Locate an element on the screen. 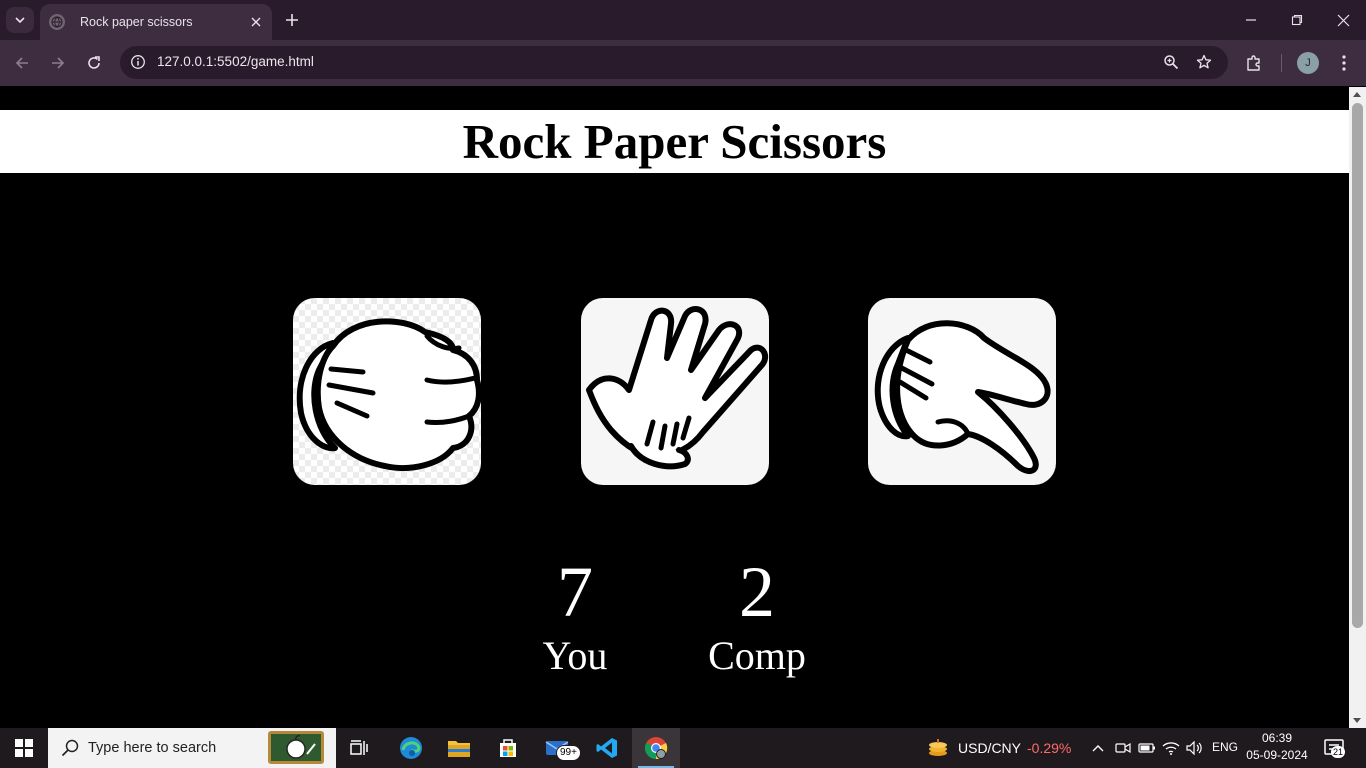 The height and width of the screenshot is (768, 1366). edge-icon is located at coordinates (411, 748).